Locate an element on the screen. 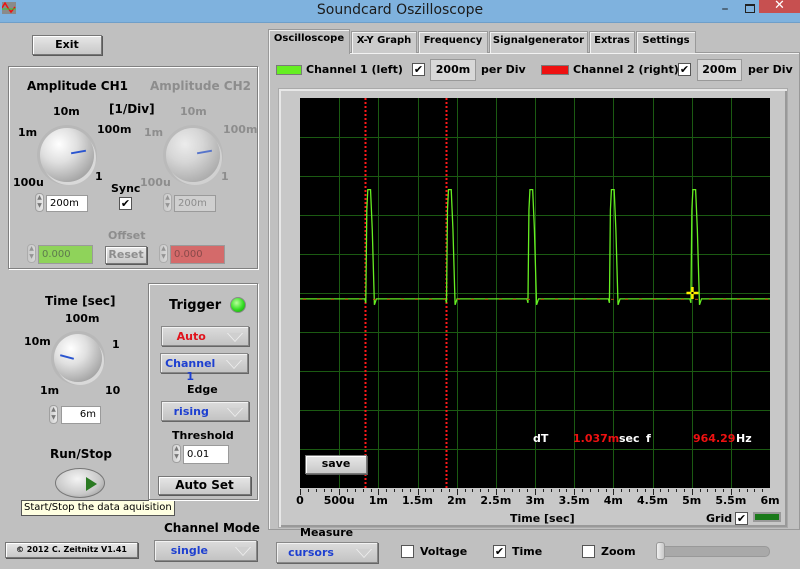 The width and height of the screenshot is (800, 569). minimize-button: – is located at coordinates (725, 11).